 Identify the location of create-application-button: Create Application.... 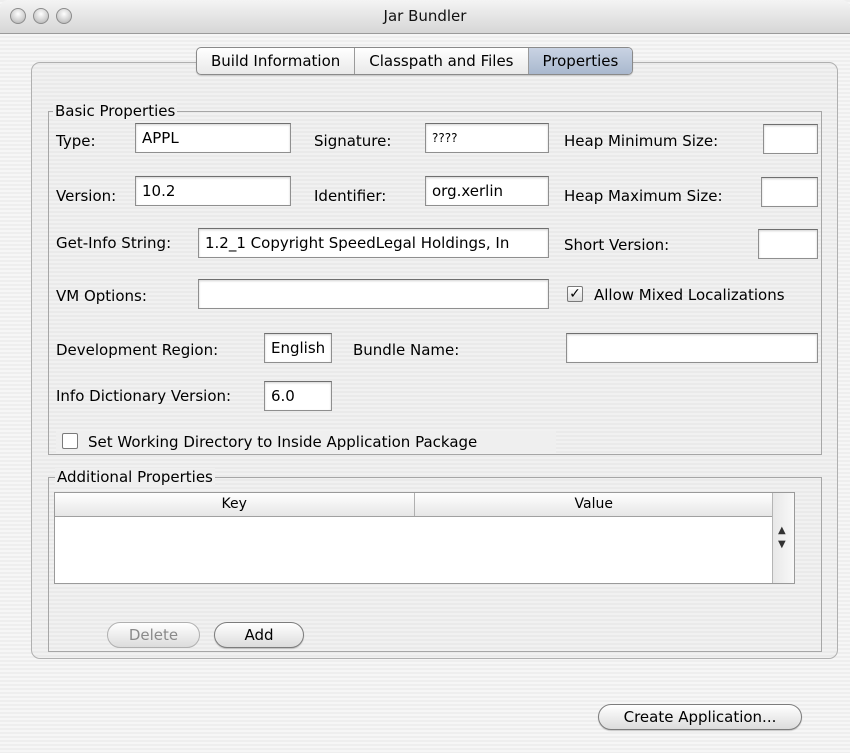
(700, 717).